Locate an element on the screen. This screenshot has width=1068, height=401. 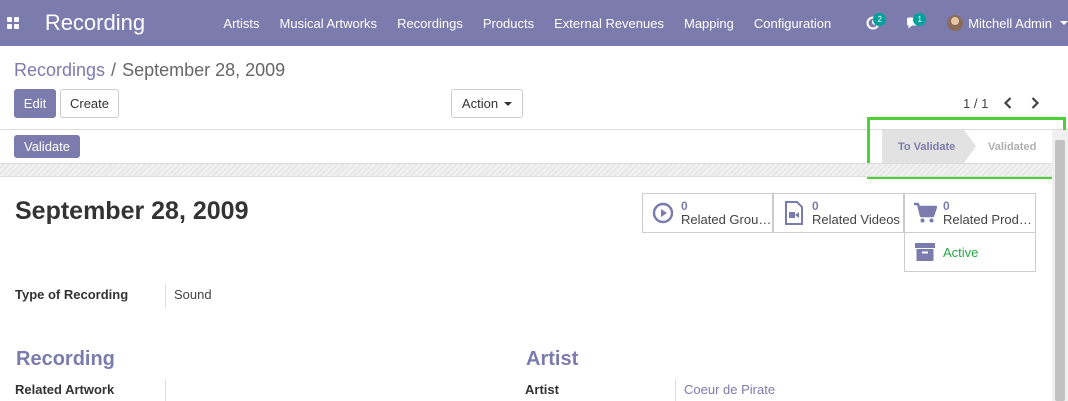
artist-link: Coeur de Pirate is located at coordinates (729, 389).